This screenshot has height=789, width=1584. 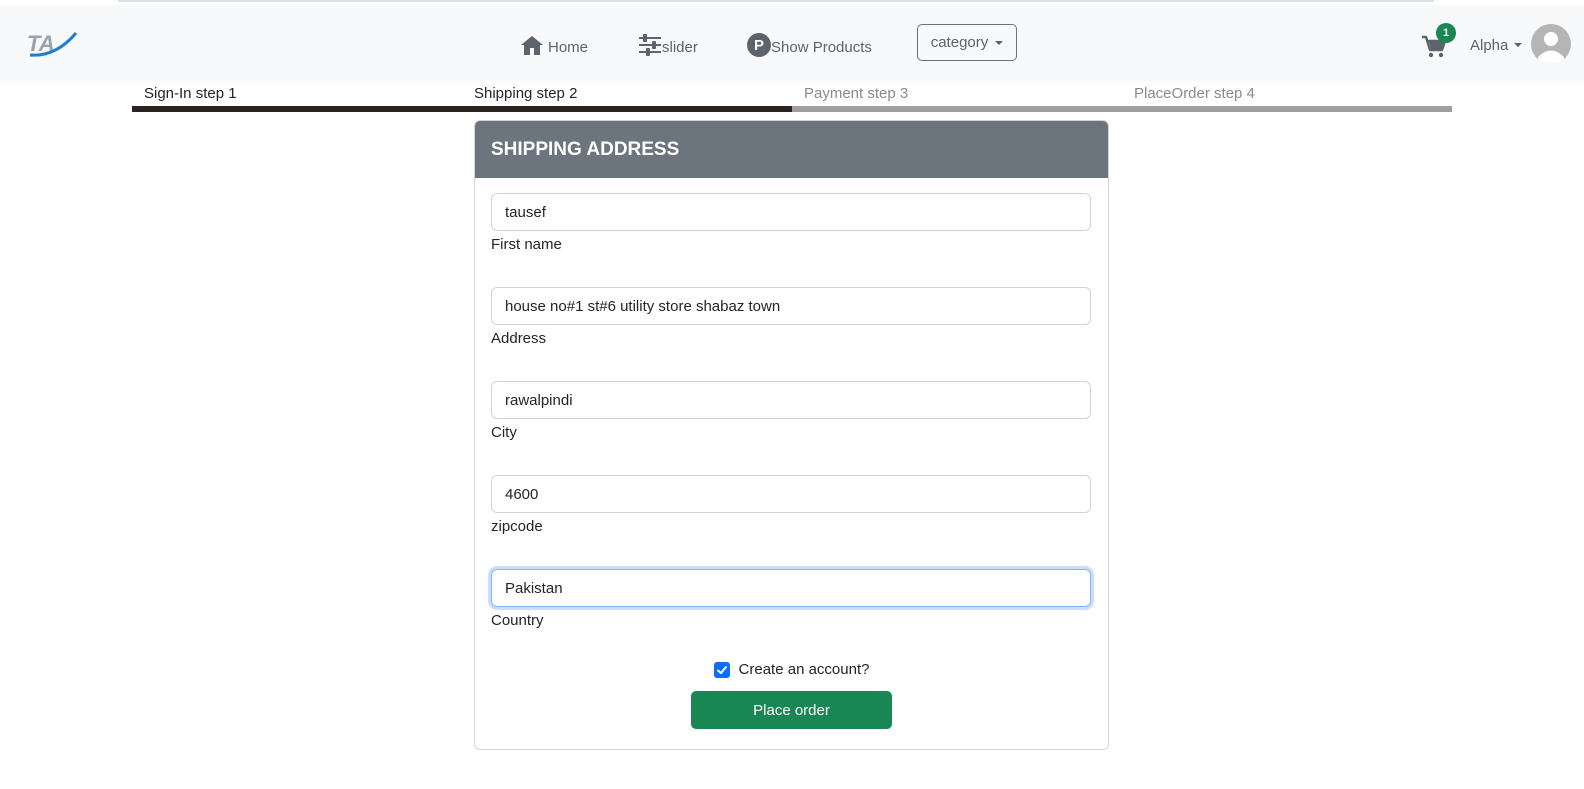 What do you see at coordinates (791, 149) in the screenshot?
I see `card-title: SHIPPING ADDRESS` at bounding box center [791, 149].